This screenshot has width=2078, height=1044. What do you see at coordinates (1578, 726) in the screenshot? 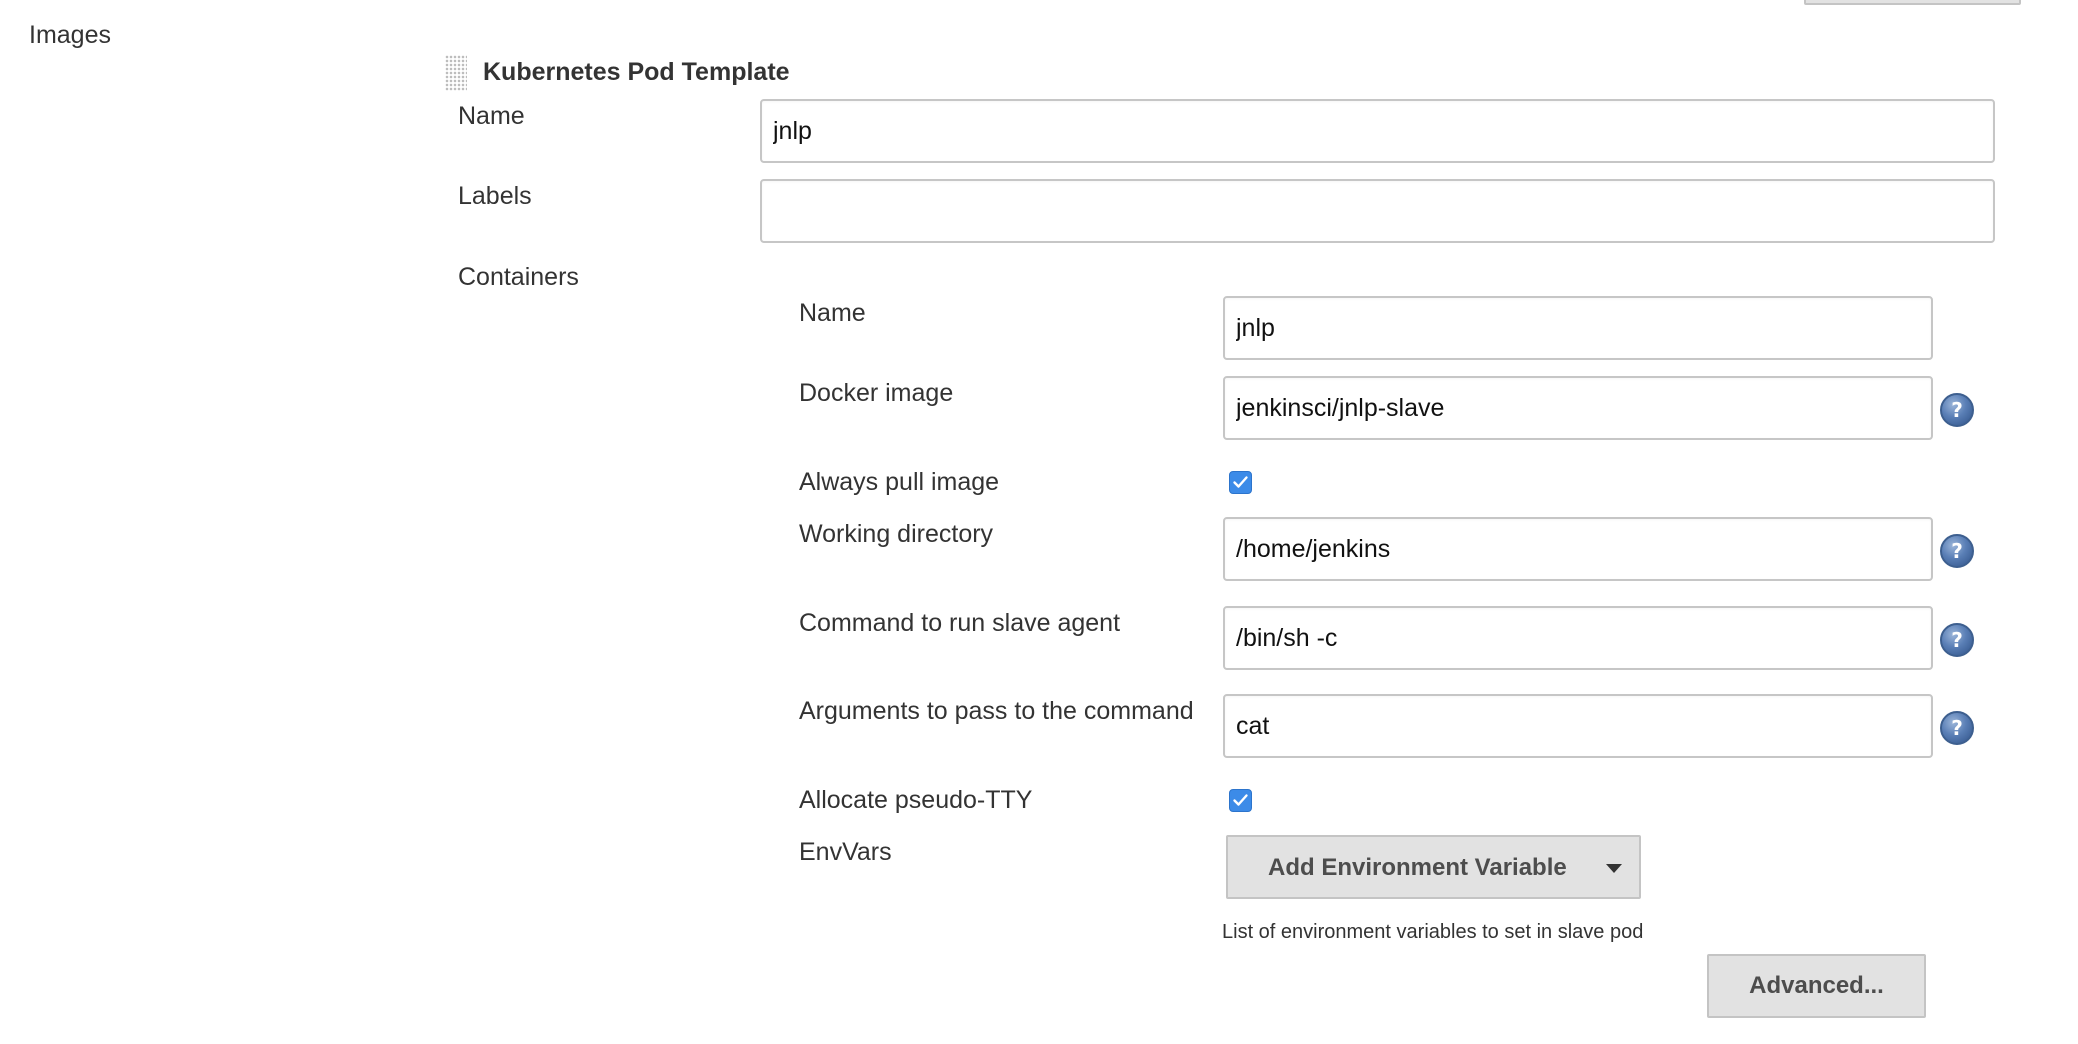
I see `arguments-input` at bounding box center [1578, 726].